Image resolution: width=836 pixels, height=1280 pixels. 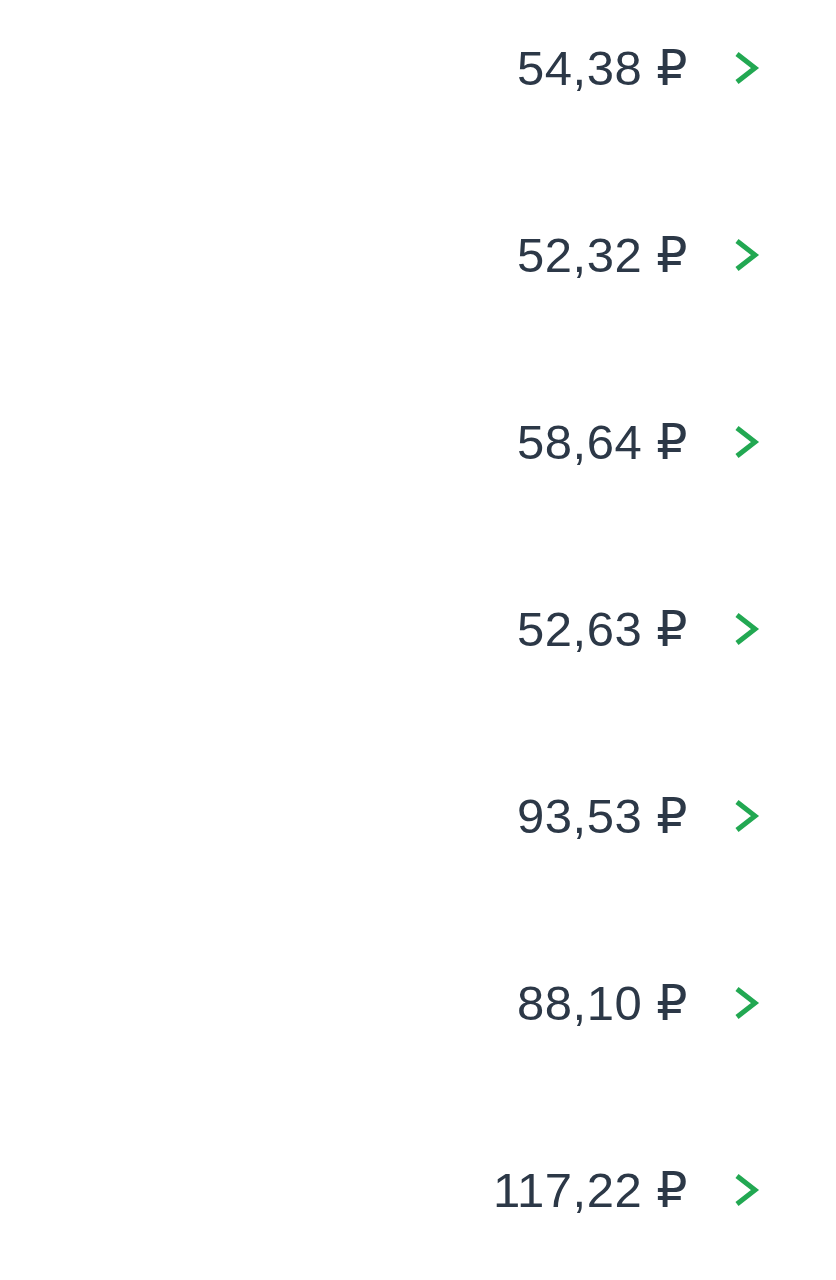 What do you see at coordinates (602, 816) in the screenshot?
I see `price-text: 93,53 ₽` at bounding box center [602, 816].